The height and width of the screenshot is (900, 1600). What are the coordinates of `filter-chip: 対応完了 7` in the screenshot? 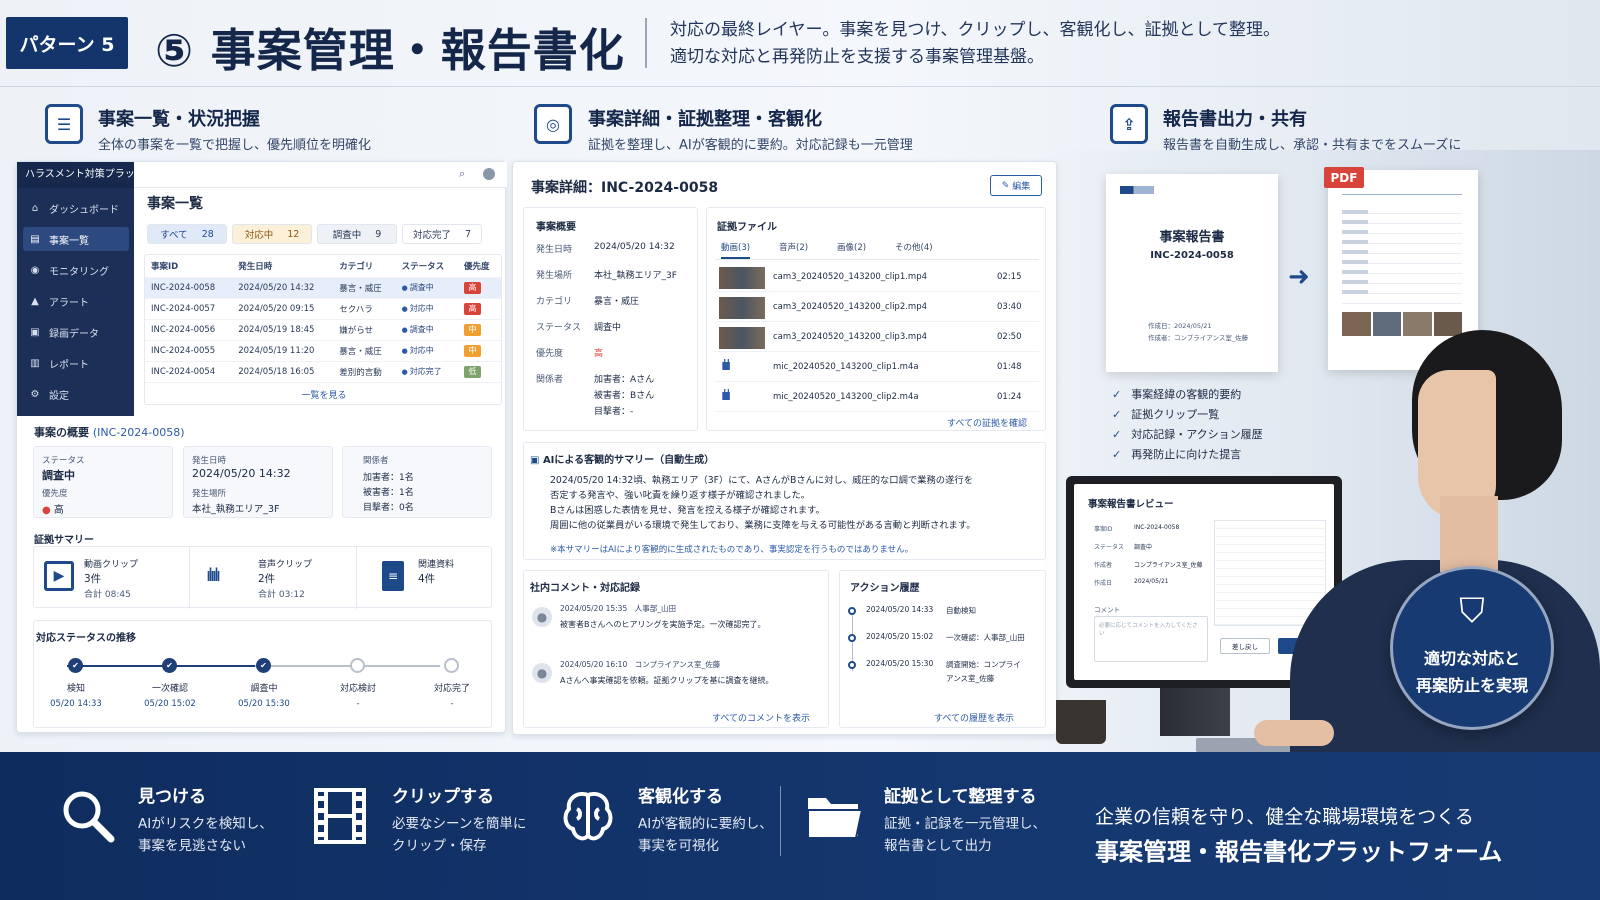 It's located at (442, 234).